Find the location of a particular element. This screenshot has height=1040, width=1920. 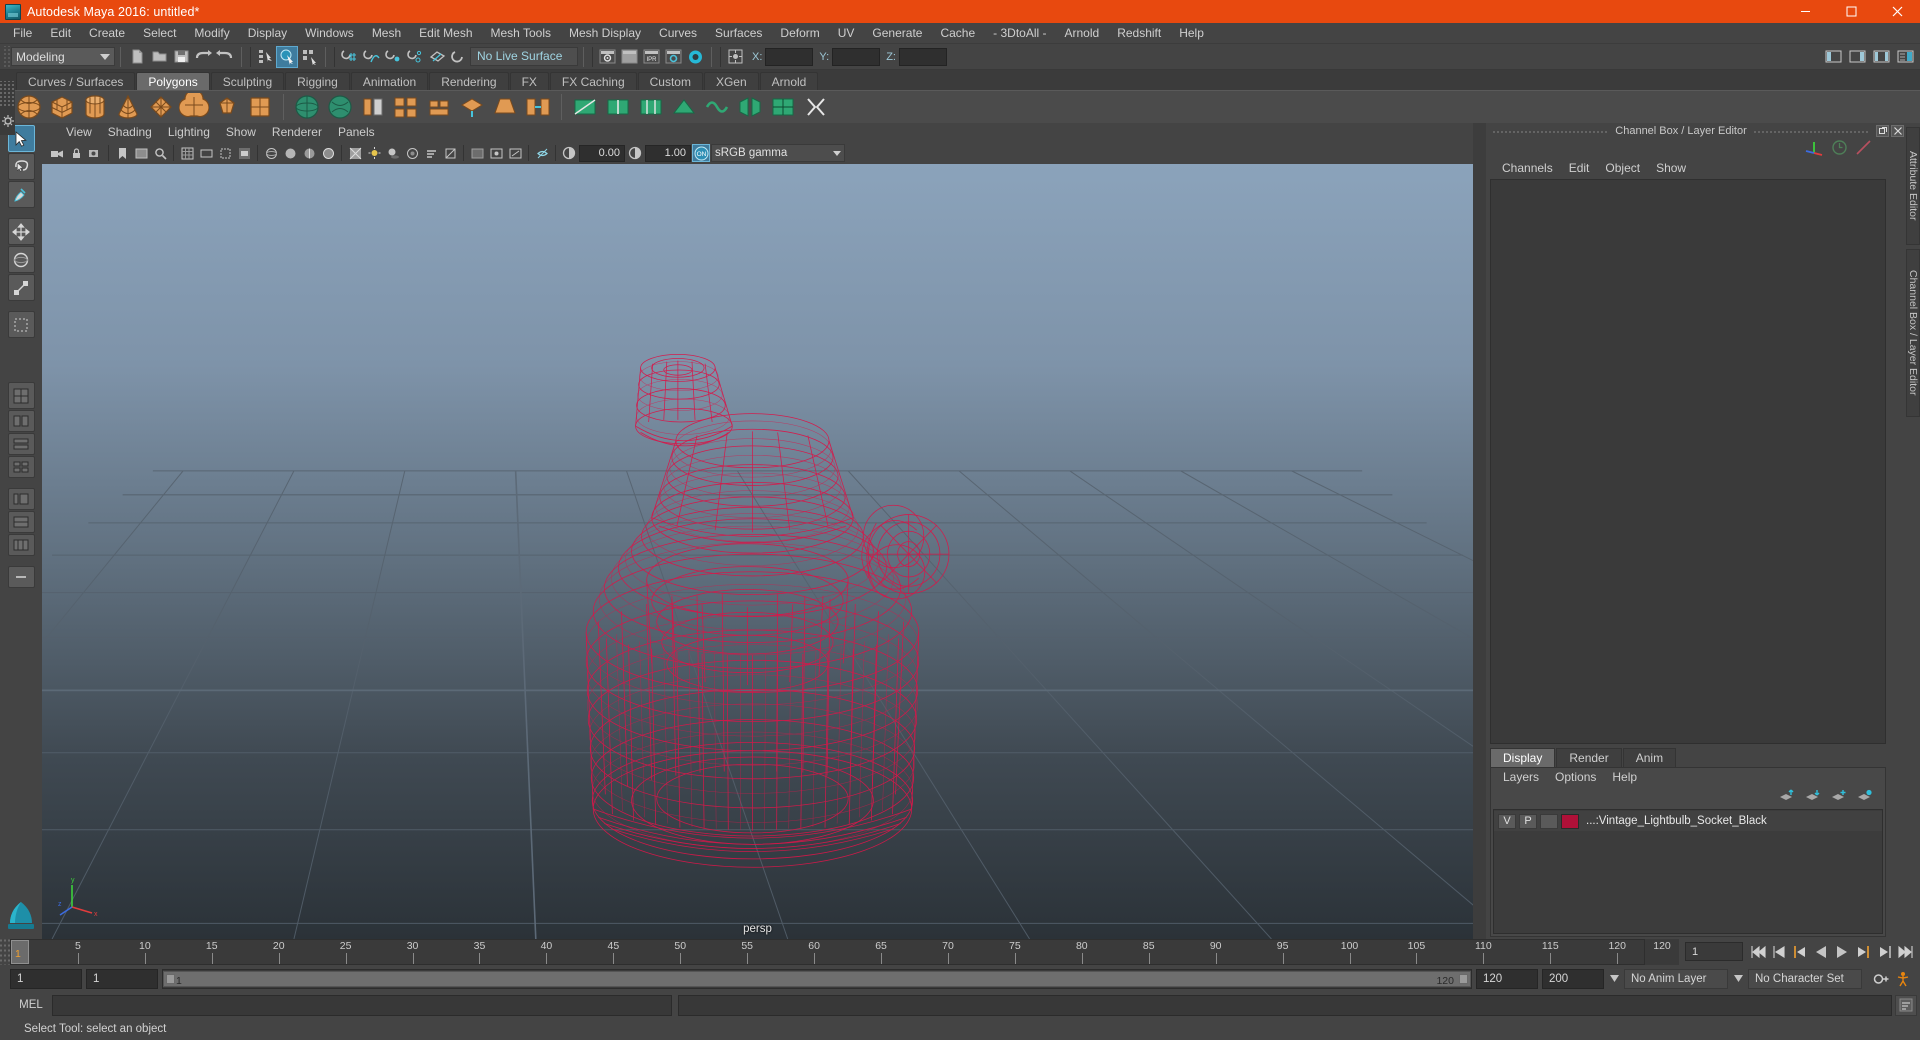

shelf-tab-rigging: Rigging is located at coordinates (317, 81).